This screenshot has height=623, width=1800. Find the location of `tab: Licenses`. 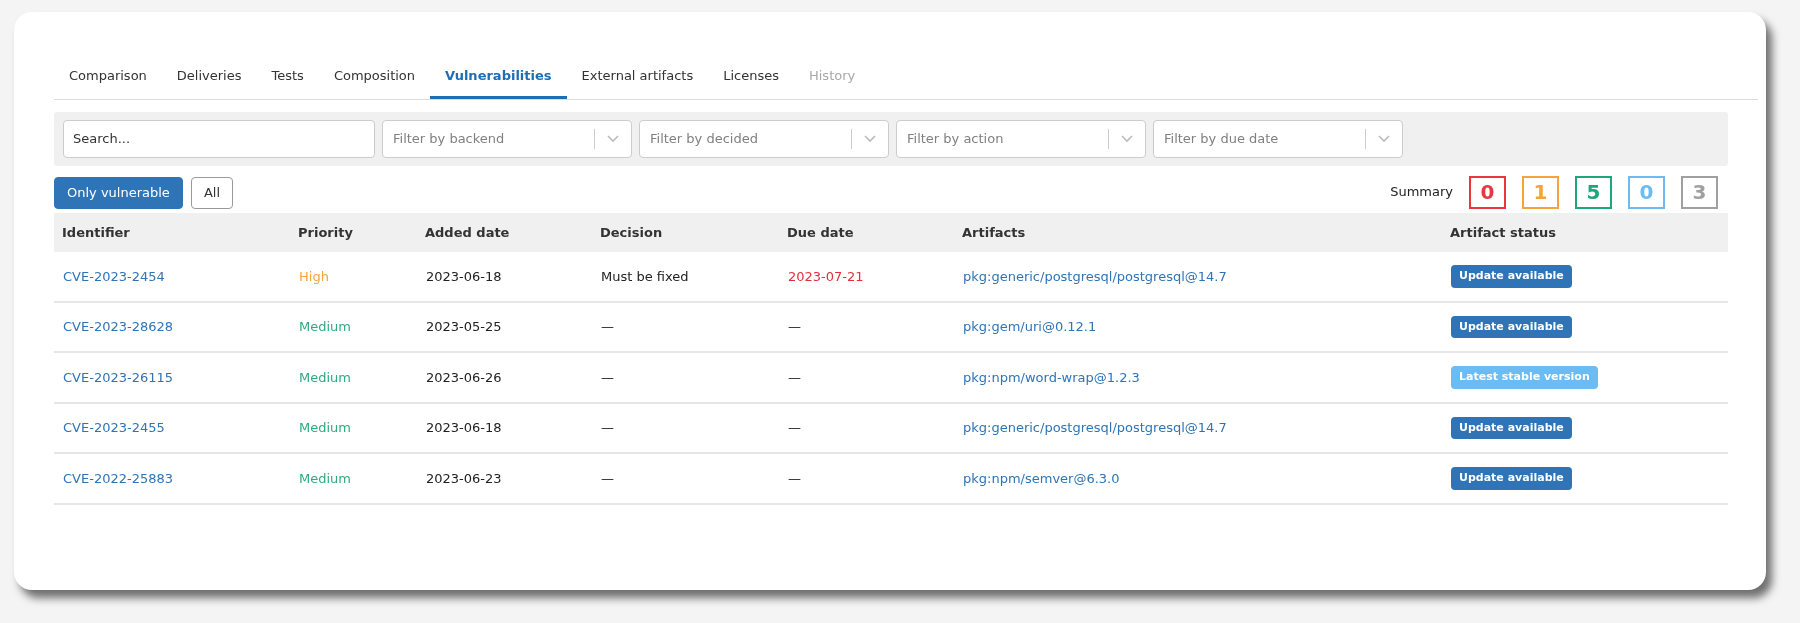

tab: Licenses is located at coordinates (751, 77).